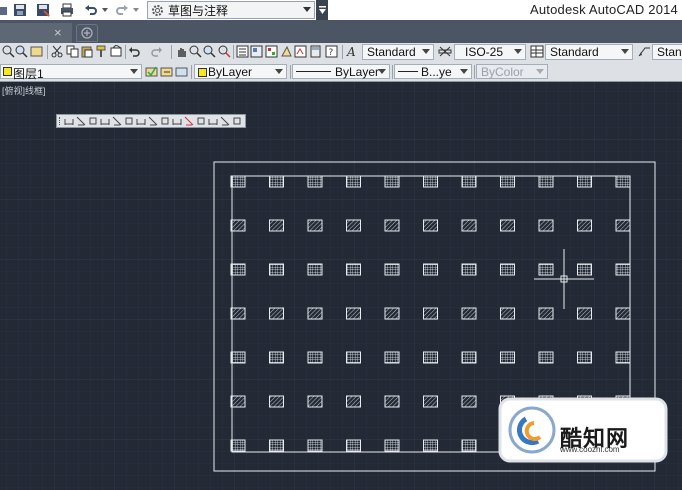 Image resolution: width=682 pixels, height=490 pixels. What do you see at coordinates (537, 51) in the screenshot?
I see `table-style-icon` at bounding box center [537, 51].